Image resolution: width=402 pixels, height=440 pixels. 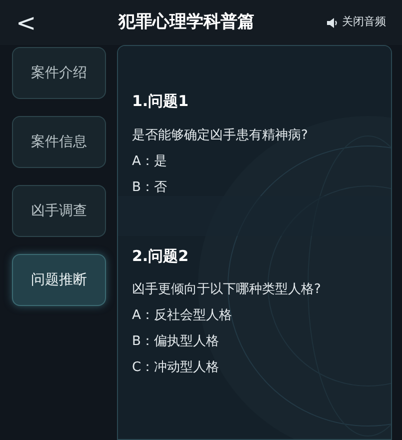 What do you see at coordinates (149, 161) in the screenshot?
I see `answer-option: A：是` at bounding box center [149, 161].